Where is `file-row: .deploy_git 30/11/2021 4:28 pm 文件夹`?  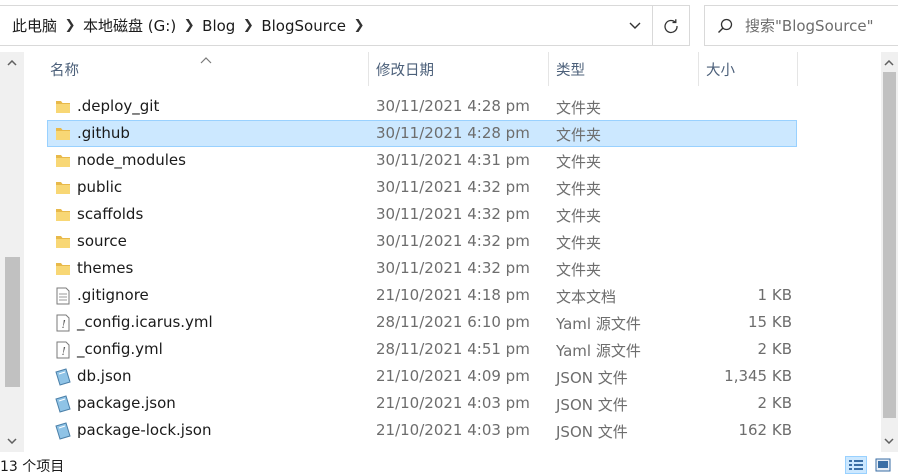
file-row: .deploy_git 30/11/2021 4:28 pm 文件夹 is located at coordinates (422, 106).